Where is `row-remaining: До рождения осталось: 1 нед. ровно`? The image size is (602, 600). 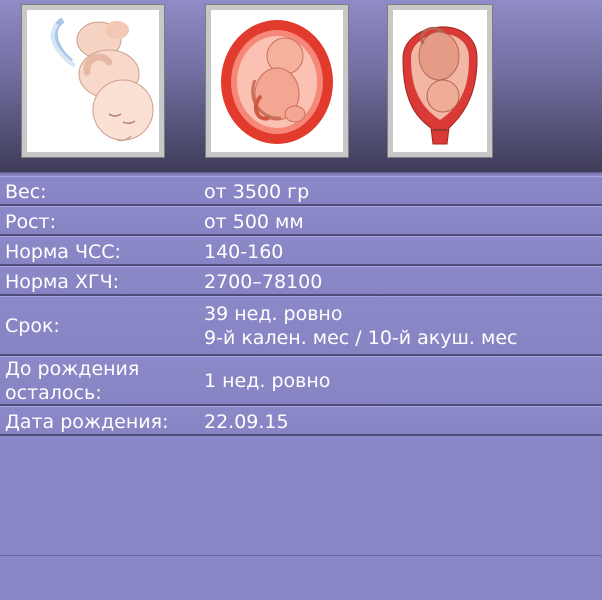
row-remaining: До рождения осталось: 1 нед. ровно is located at coordinates (301, 381).